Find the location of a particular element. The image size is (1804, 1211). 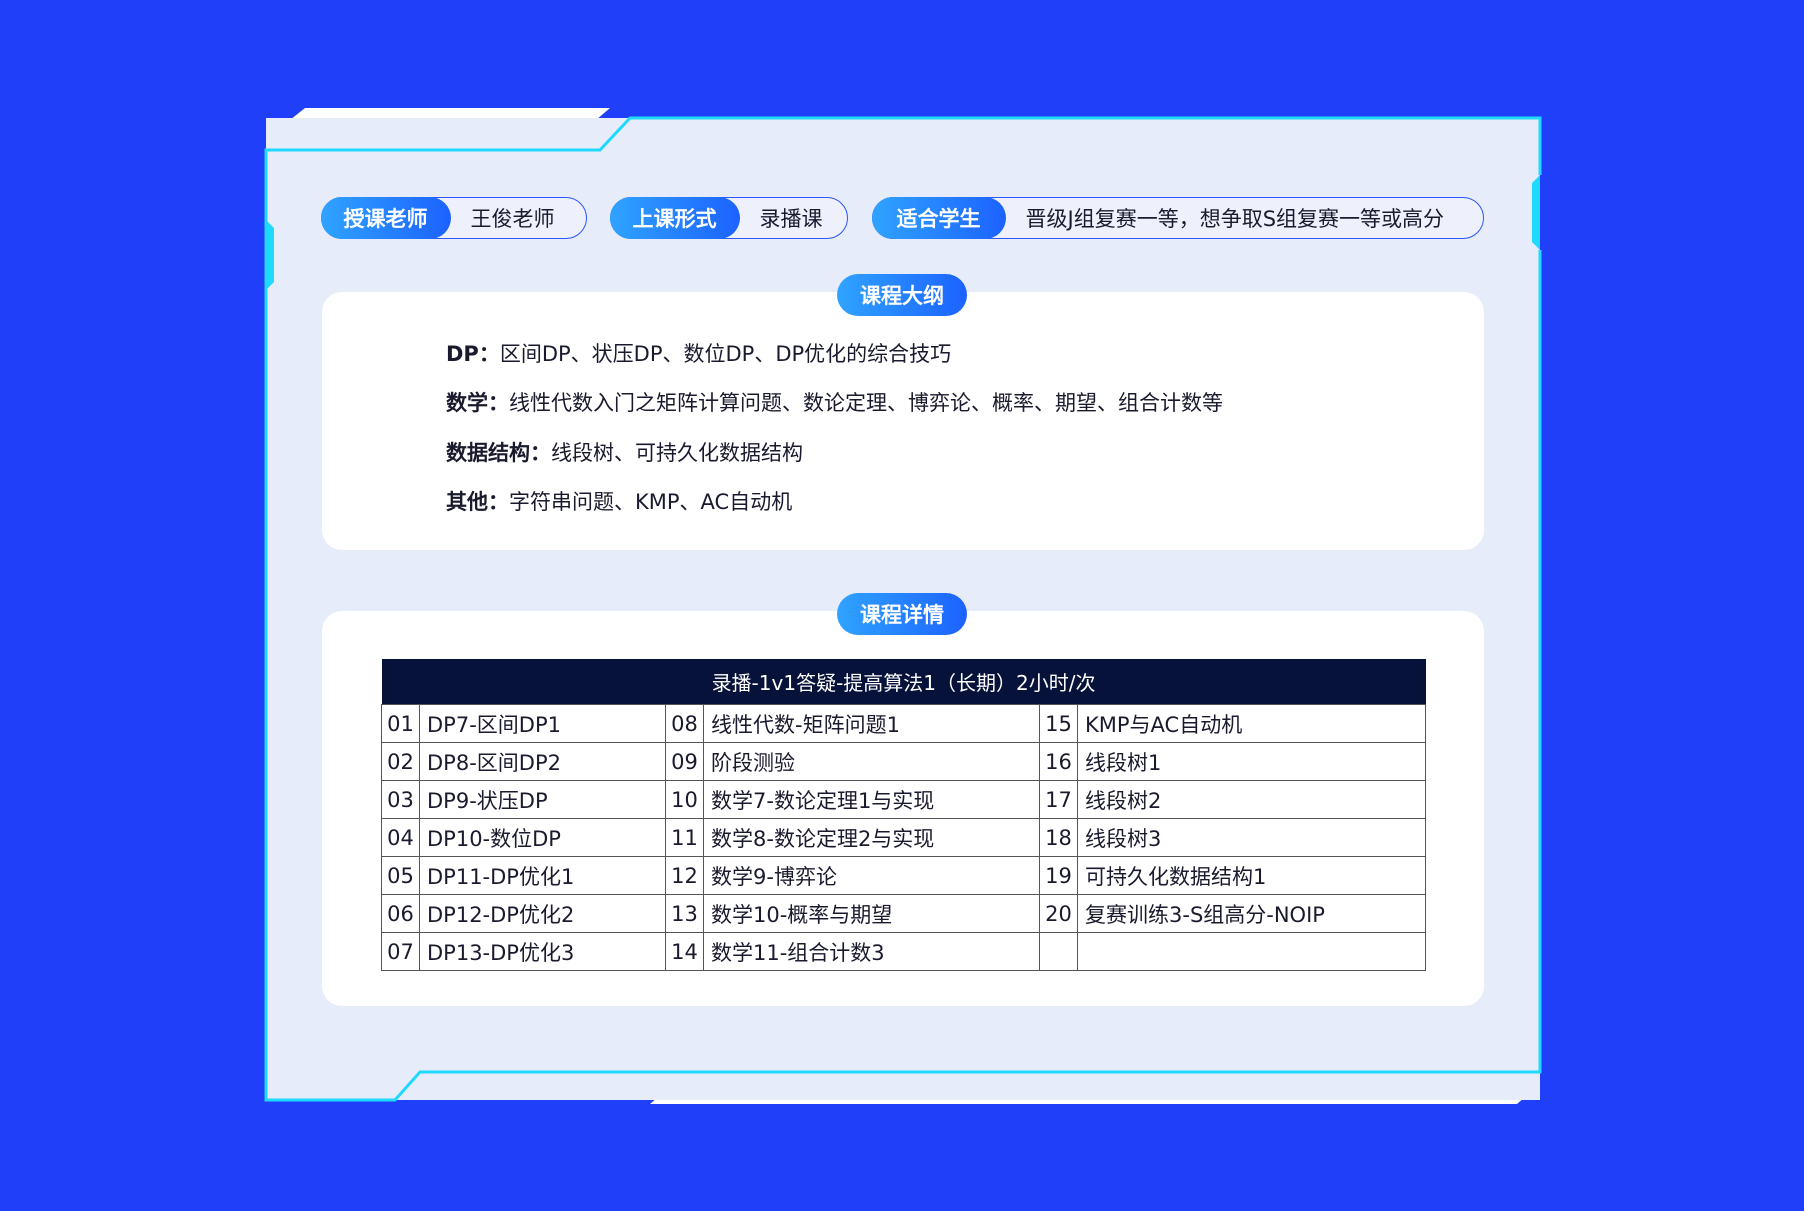

format-label: 上课形式 is located at coordinates (674, 218).